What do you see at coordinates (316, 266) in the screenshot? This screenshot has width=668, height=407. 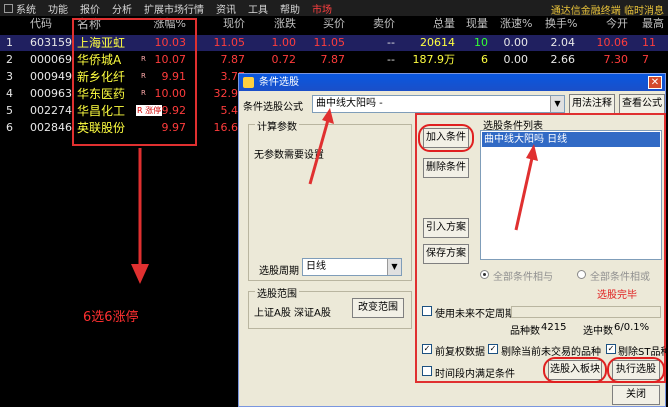 I see `period-value: 日线` at bounding box center [316, 266].